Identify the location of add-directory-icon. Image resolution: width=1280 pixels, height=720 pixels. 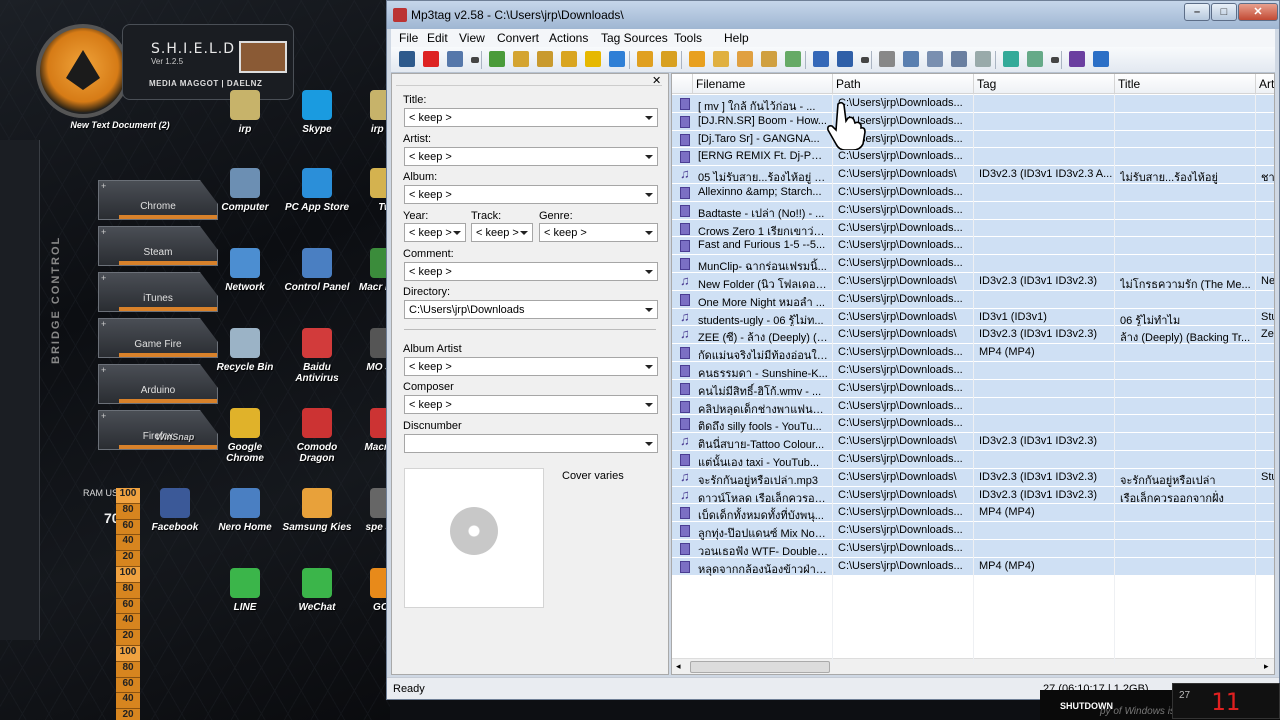
(497, 59).